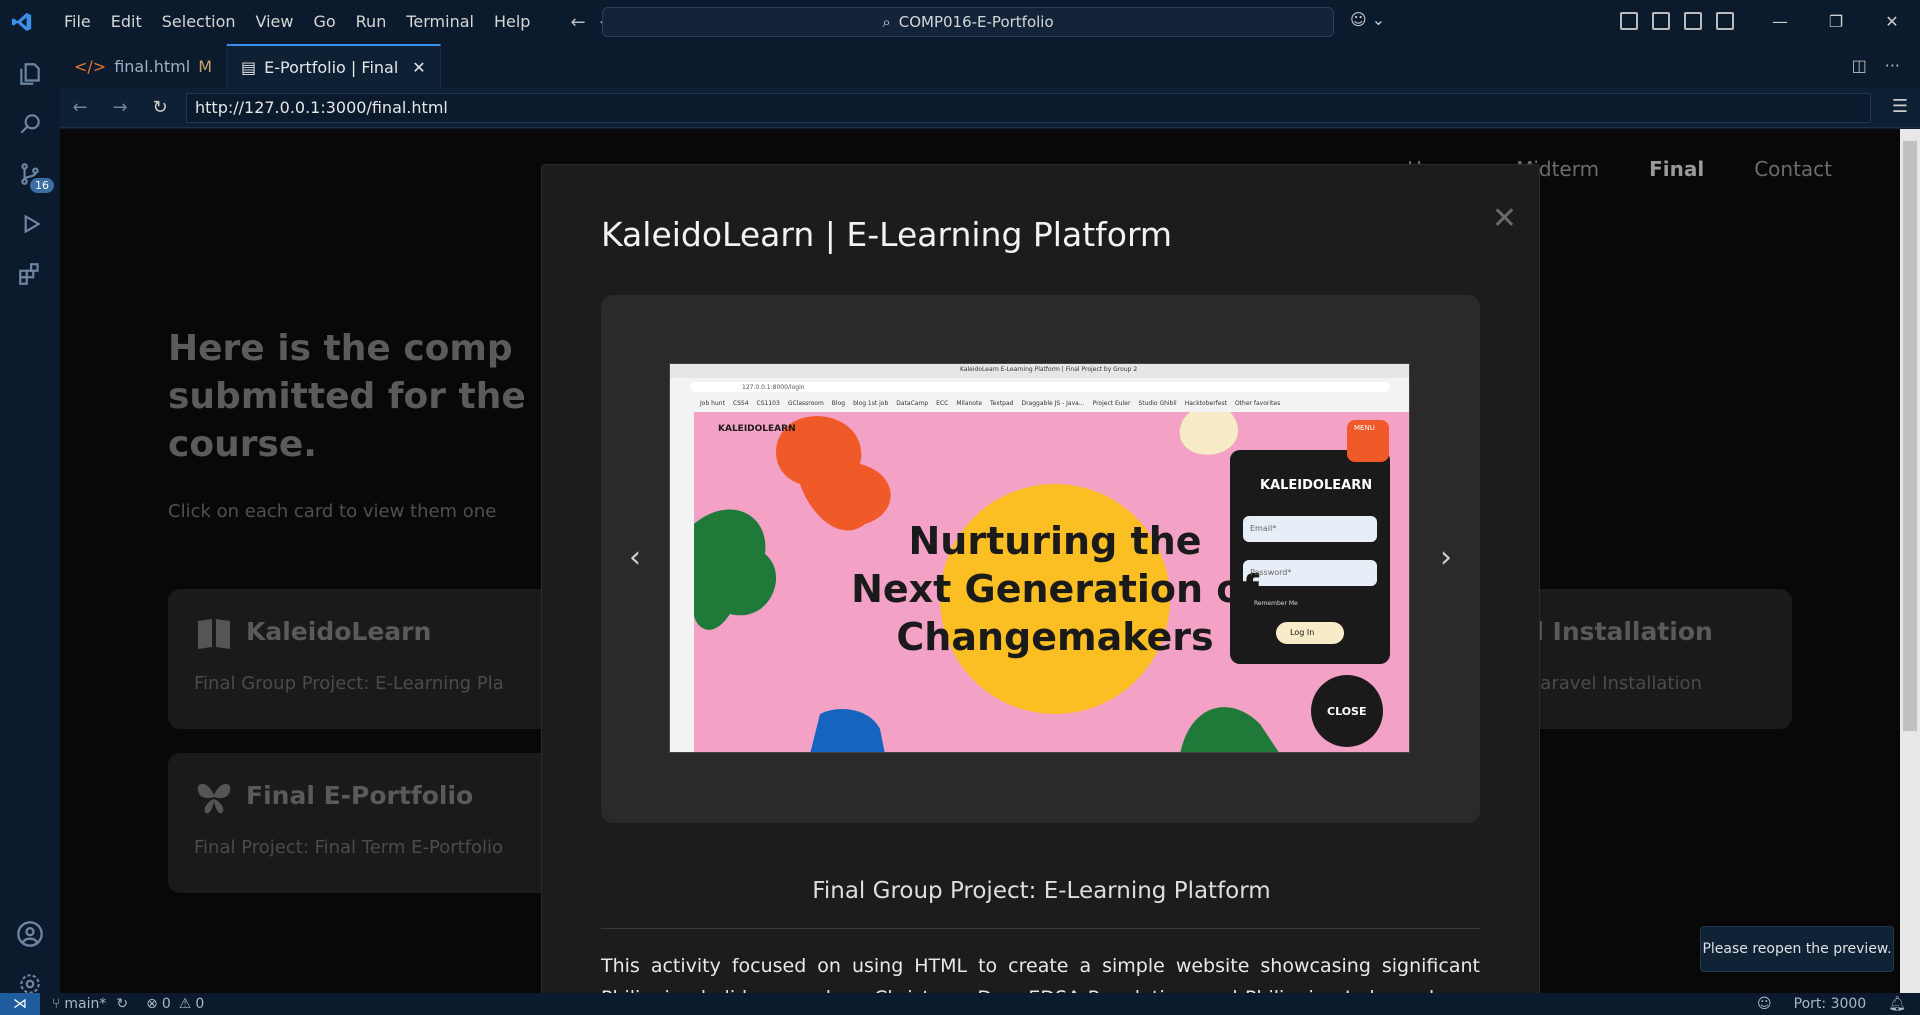 This screenshot has width=1920, height=1015. What do you see at coordinates (199, 22) in the screenshot?
I see `menu-selection: Selection` at bounding box center [199, 22].